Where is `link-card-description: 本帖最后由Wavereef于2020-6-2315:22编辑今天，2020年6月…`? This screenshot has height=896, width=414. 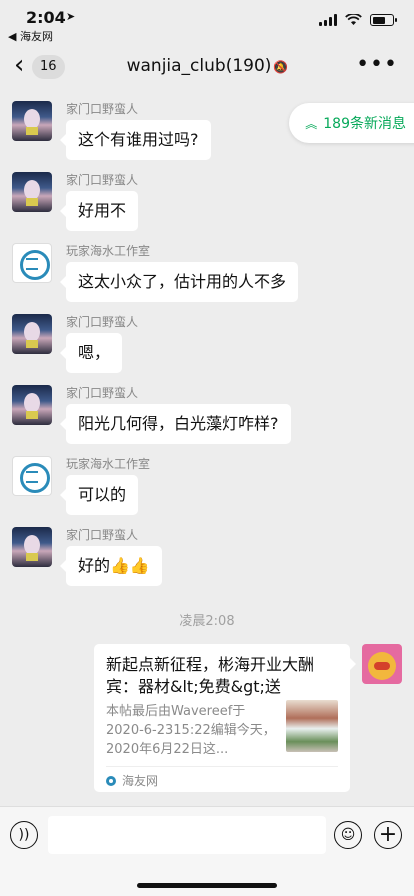
link-card-description: 本帖最后由Wavereef于2020-6-2315:22编辑今天，2020年6月… is located at coordinates (191, 730).